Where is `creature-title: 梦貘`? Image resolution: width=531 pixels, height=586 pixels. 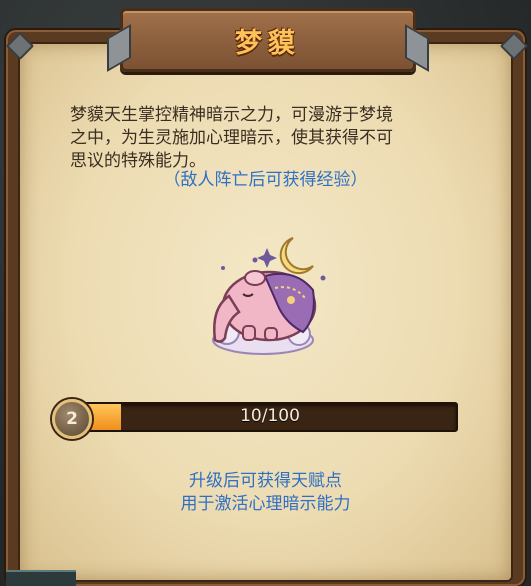 creature-title: 梦貘 is located at coordinates (268, 43).